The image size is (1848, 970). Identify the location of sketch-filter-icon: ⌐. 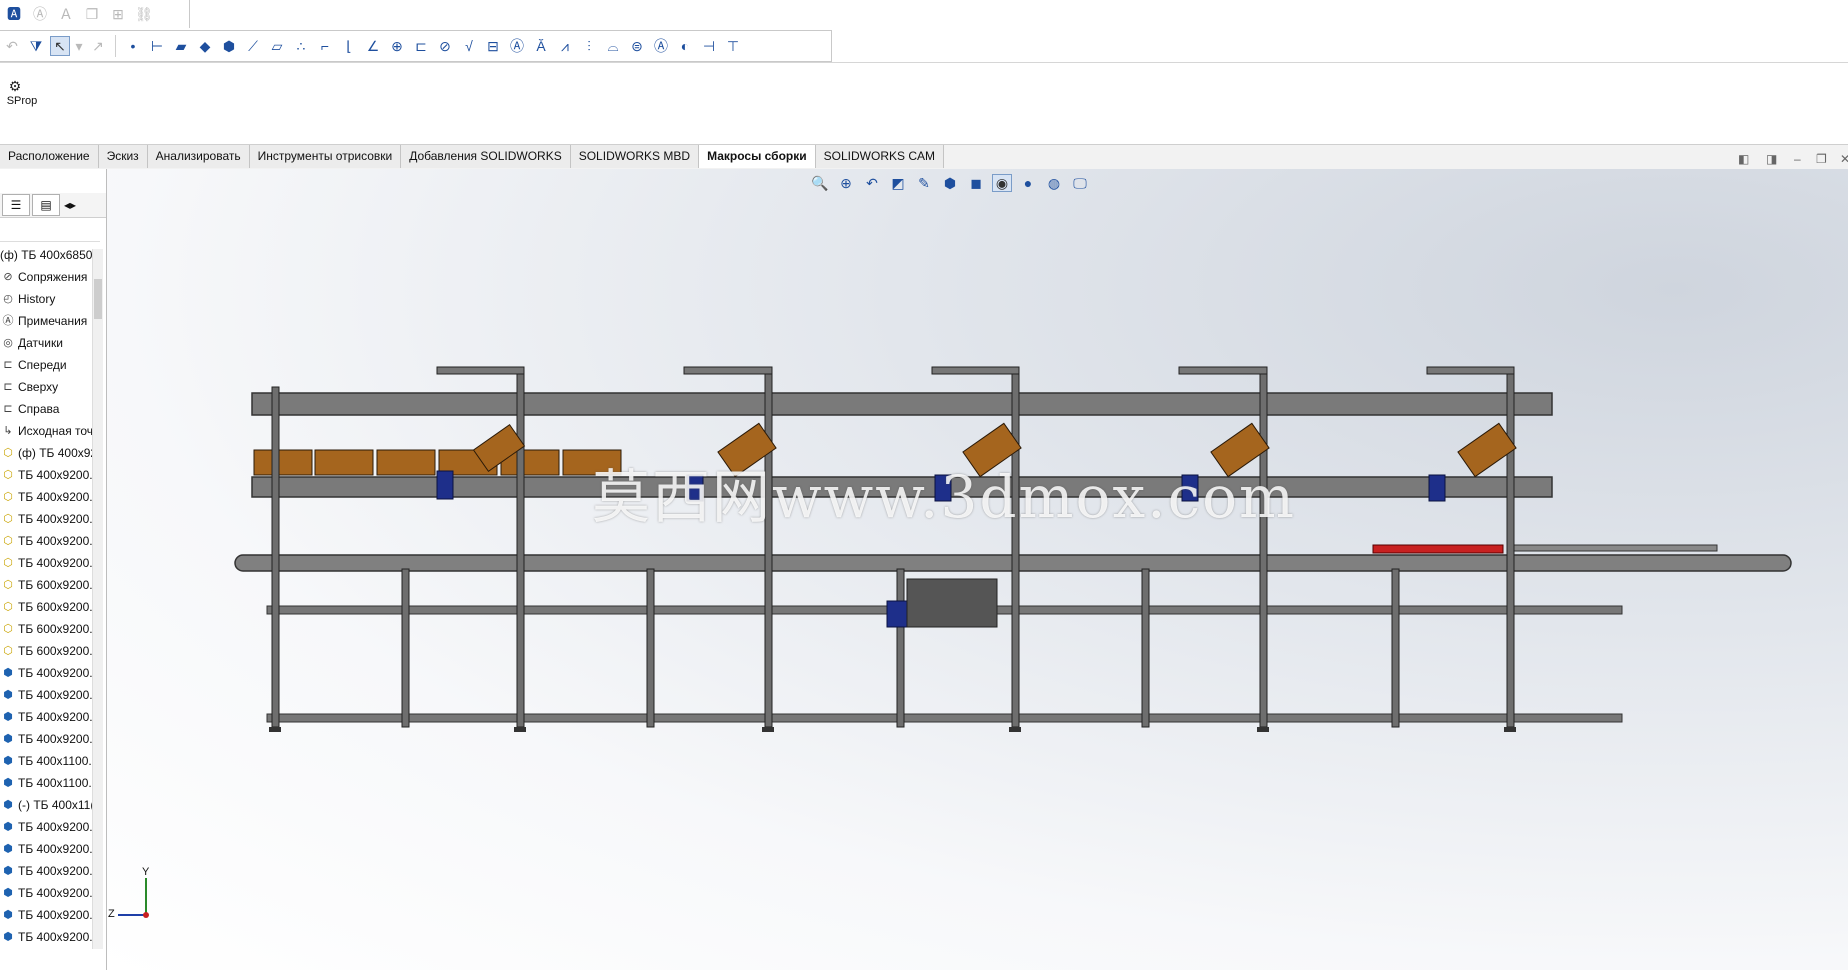
(325, 46).